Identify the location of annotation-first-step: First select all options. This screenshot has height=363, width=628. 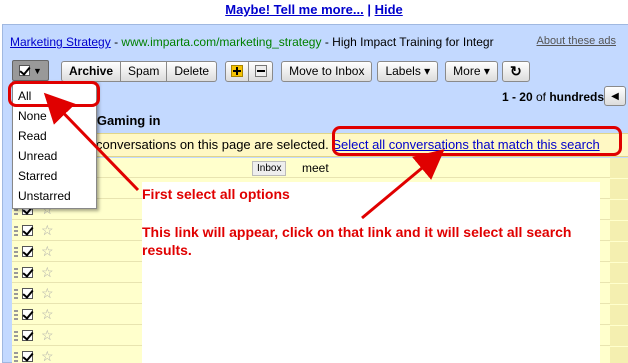
(216, 194).